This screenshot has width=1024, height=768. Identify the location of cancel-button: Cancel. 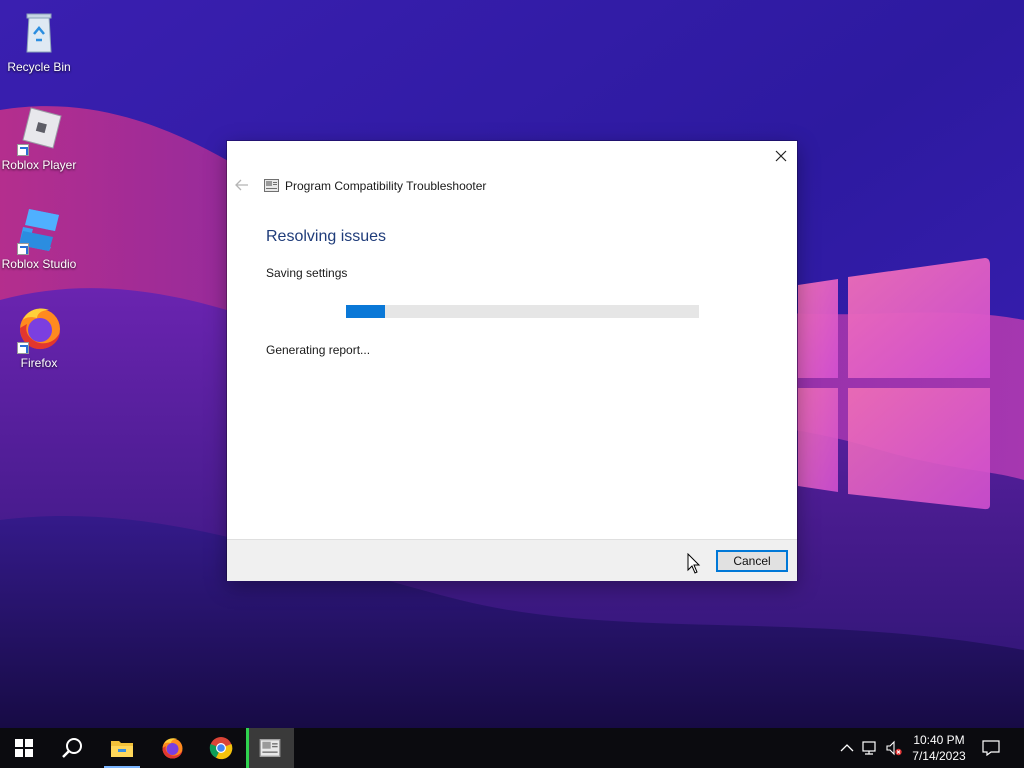
(752, 561).